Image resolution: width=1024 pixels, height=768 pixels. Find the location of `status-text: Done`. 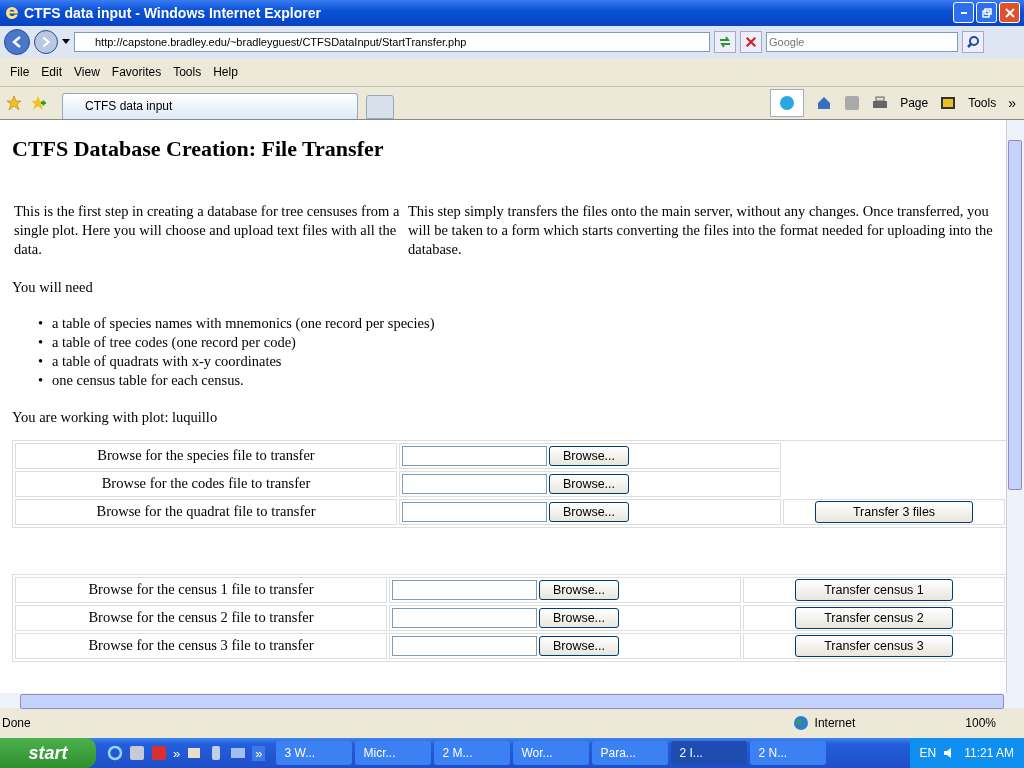

status-text: Done is located at coordinates (16, 723).